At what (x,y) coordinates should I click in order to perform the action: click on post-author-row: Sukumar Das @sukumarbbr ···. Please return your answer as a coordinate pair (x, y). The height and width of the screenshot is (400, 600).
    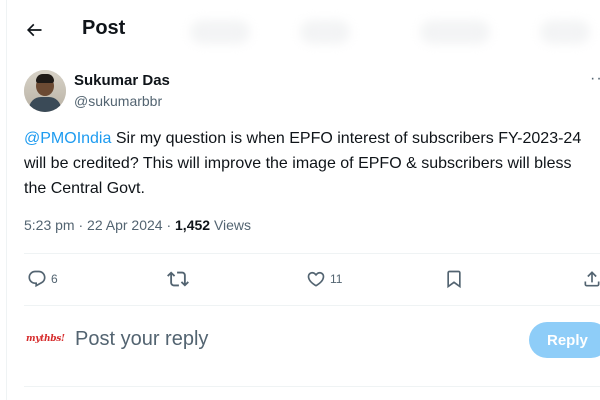
    Looking at the image, I should click on (312, 93).